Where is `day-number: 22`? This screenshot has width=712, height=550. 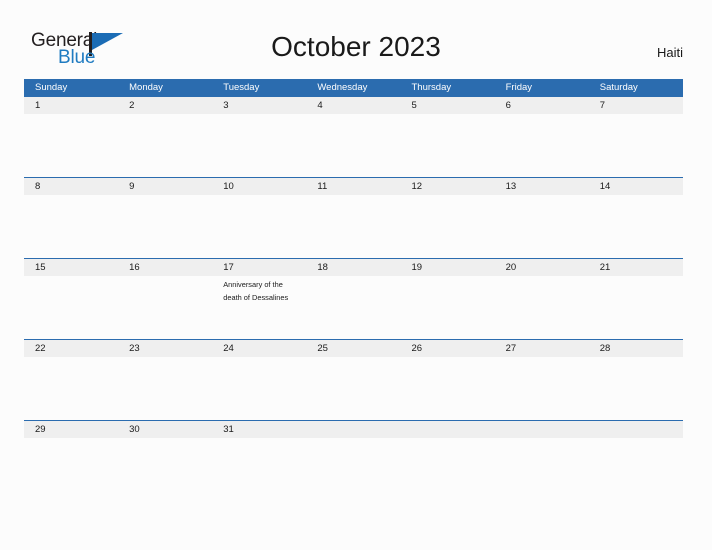
day-number: 22 is located at coordinates (71, 348).